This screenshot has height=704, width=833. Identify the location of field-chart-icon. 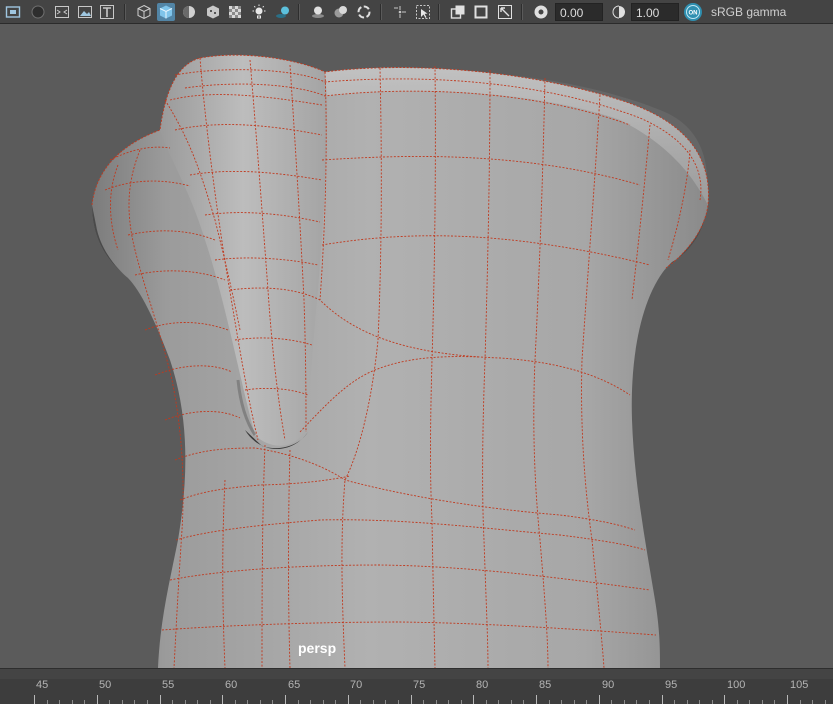
(505, 12).